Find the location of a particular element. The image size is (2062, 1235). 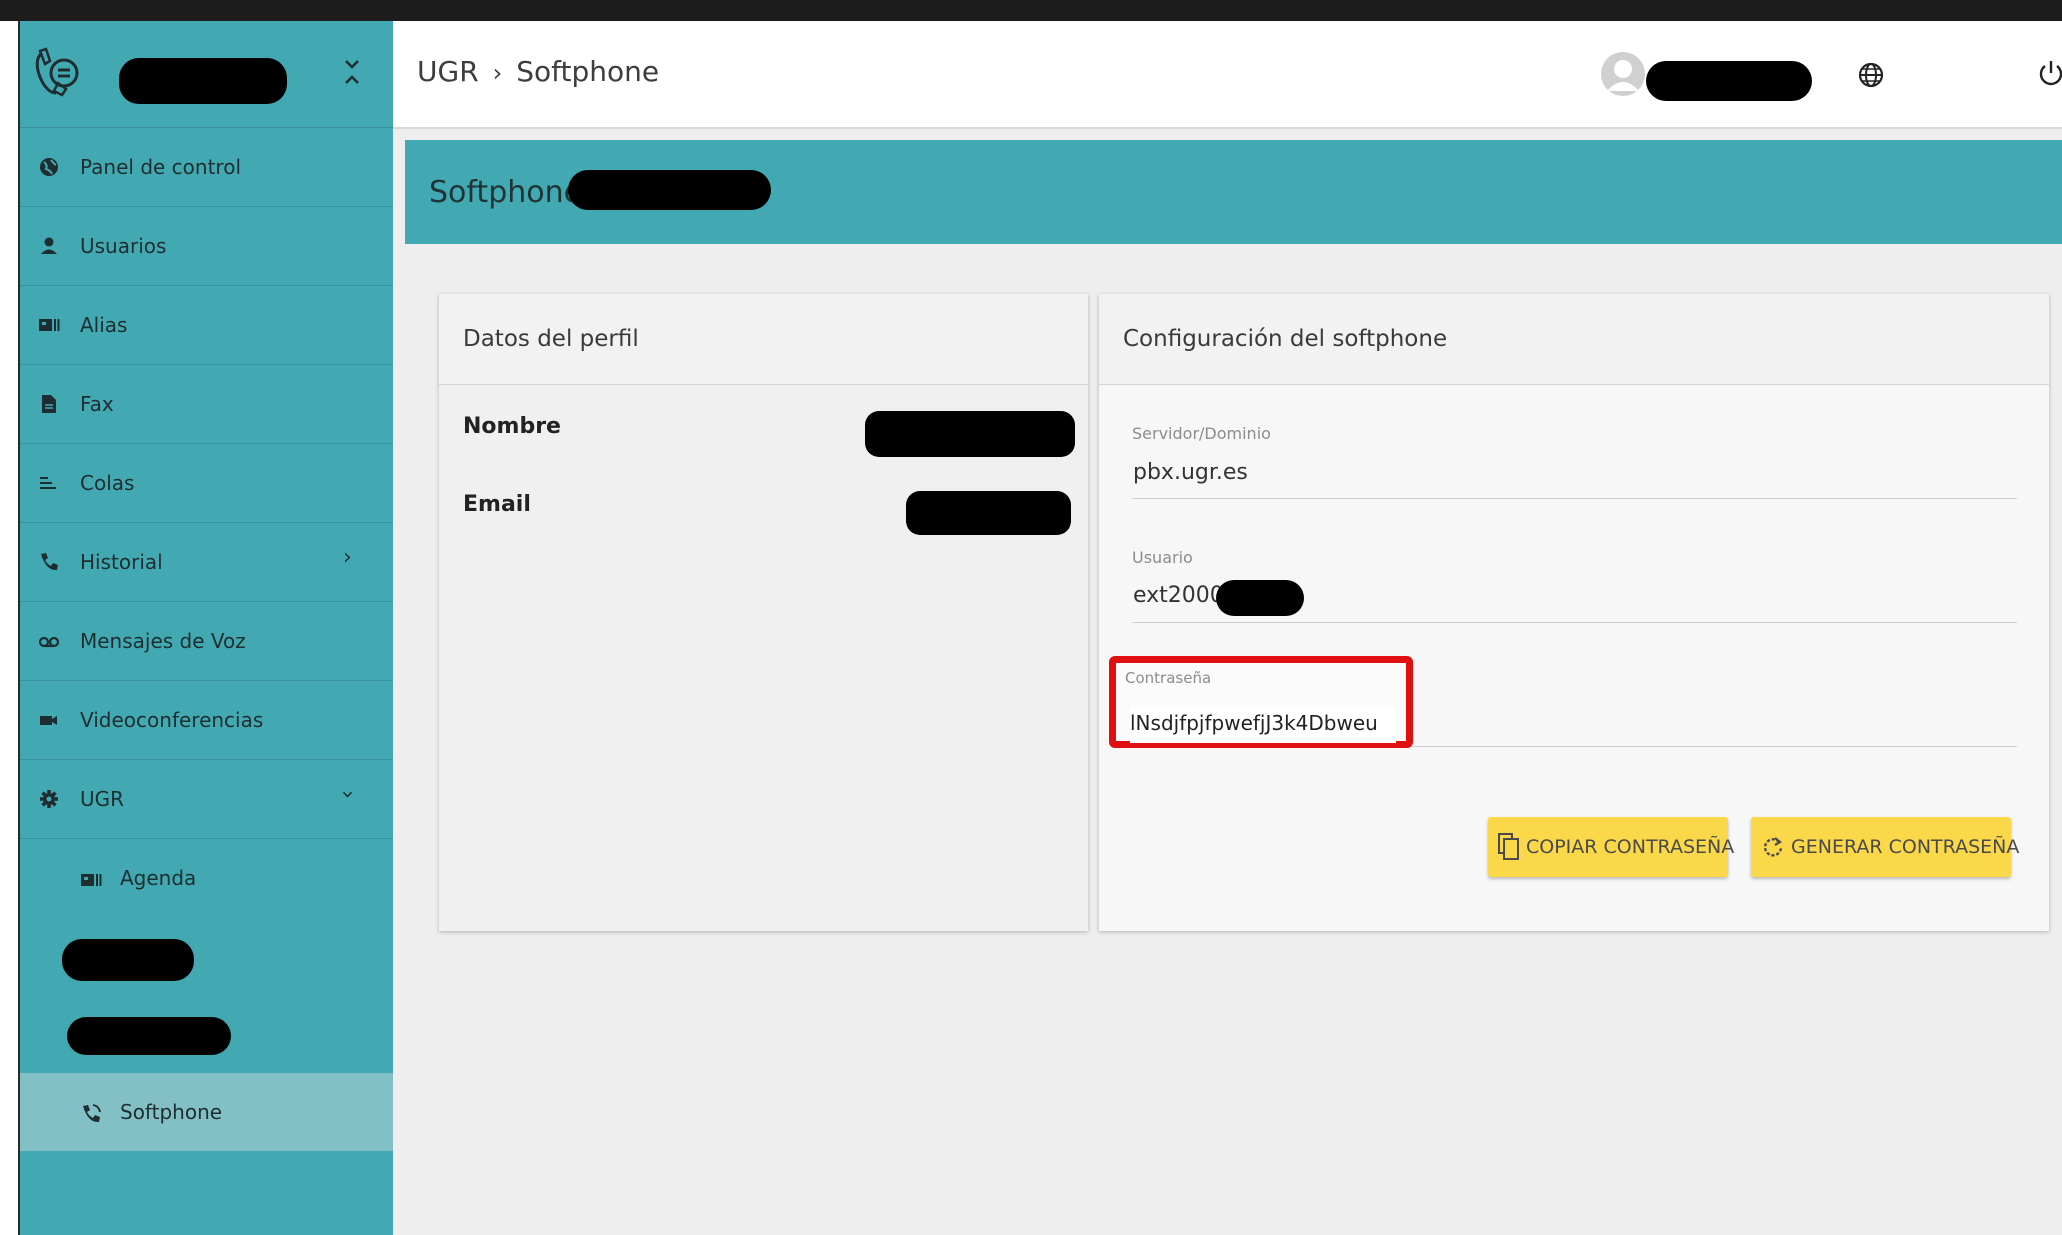

app-logo-icon is located at coordinates (57, 72).